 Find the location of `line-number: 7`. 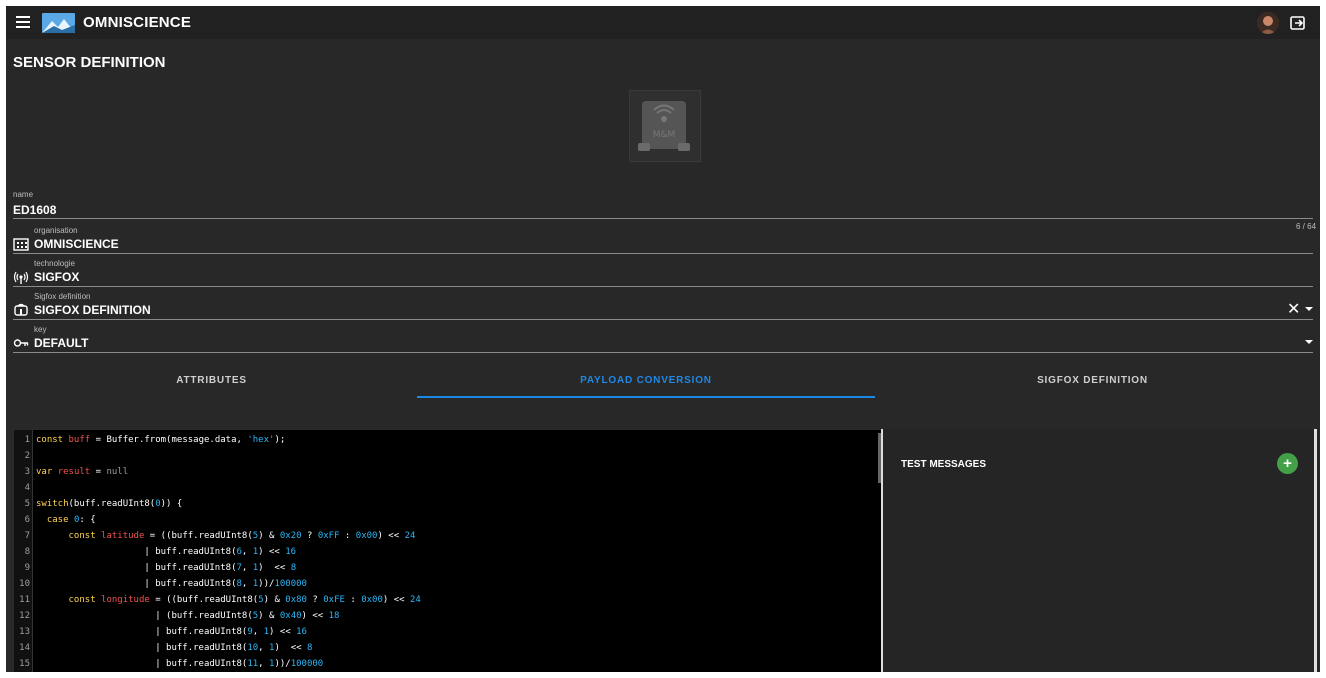

line-number: 7 is located at coordinates (27, 536).